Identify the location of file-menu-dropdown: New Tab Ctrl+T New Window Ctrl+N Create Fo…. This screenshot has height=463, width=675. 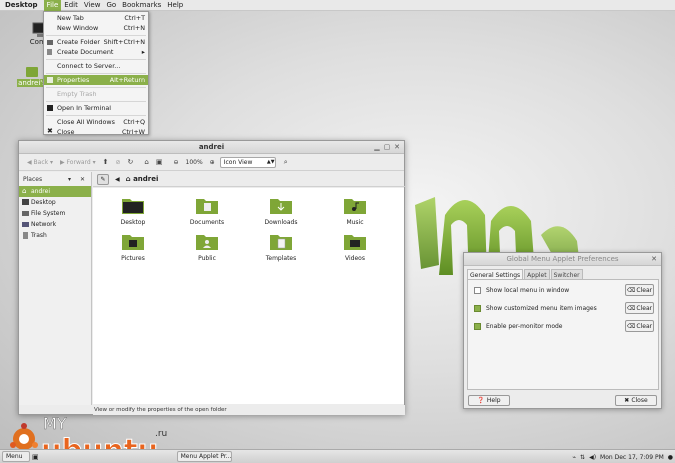
(96, 74).